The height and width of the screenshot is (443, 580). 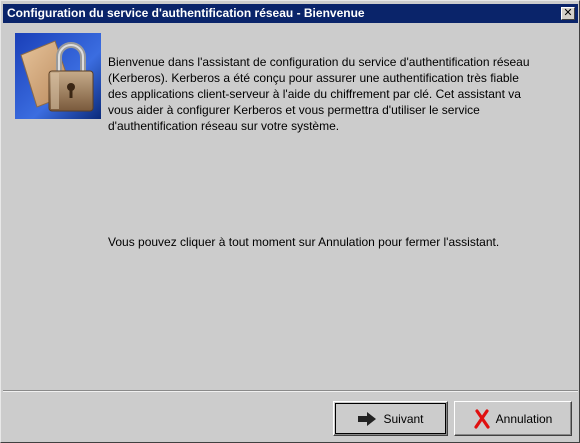 I want to click on cancel-button: Annulation, so click(x=513, y=418).